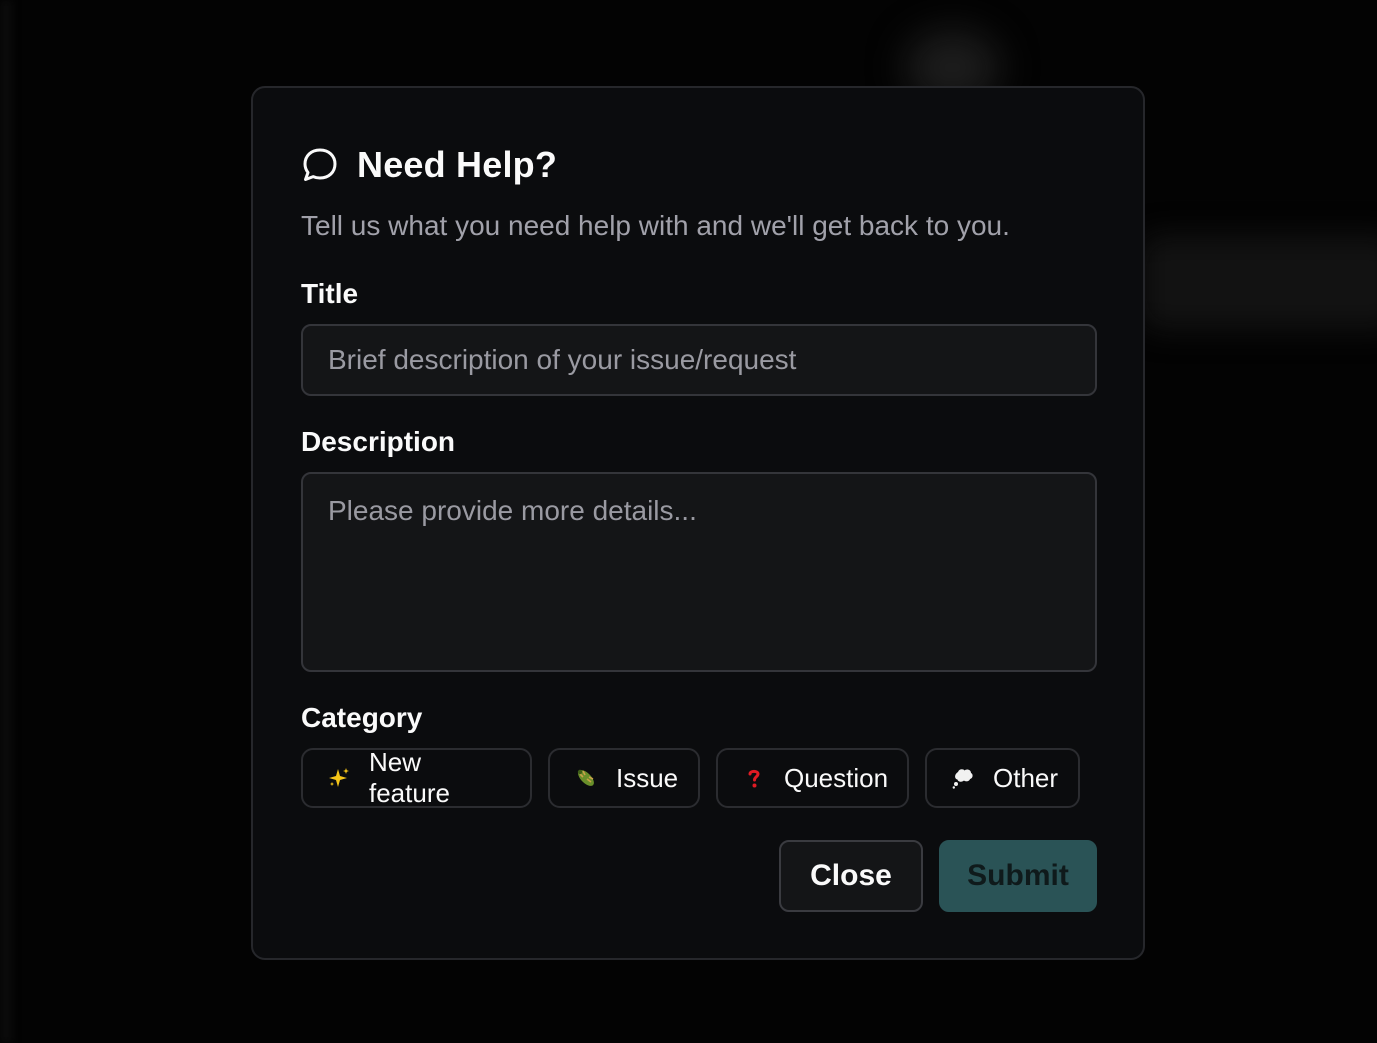 The width and height of the screenshot is (1377, 1043). I want to click on dialog-header: Need Help?, so click(429, 165).